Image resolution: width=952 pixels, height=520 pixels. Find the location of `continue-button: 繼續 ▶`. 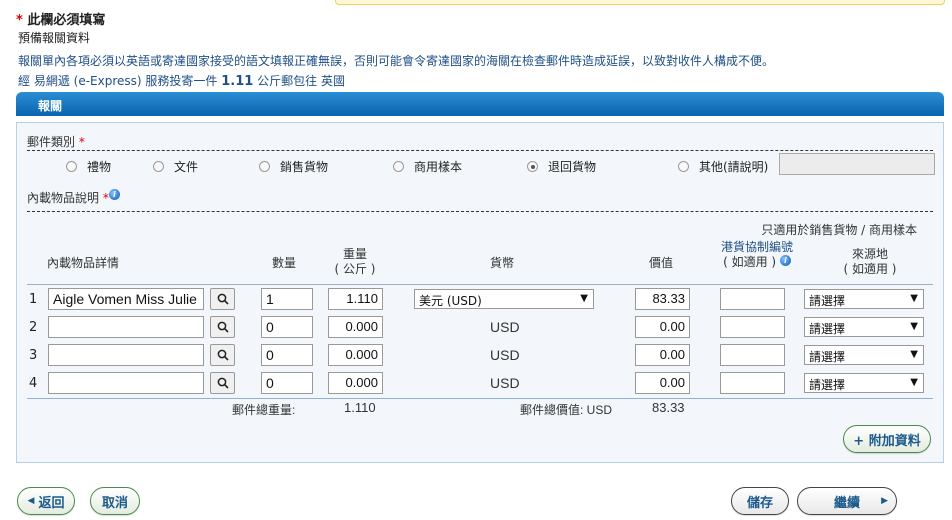

continue-button: 繼續 ▶ is located at coordinates (847, 501).